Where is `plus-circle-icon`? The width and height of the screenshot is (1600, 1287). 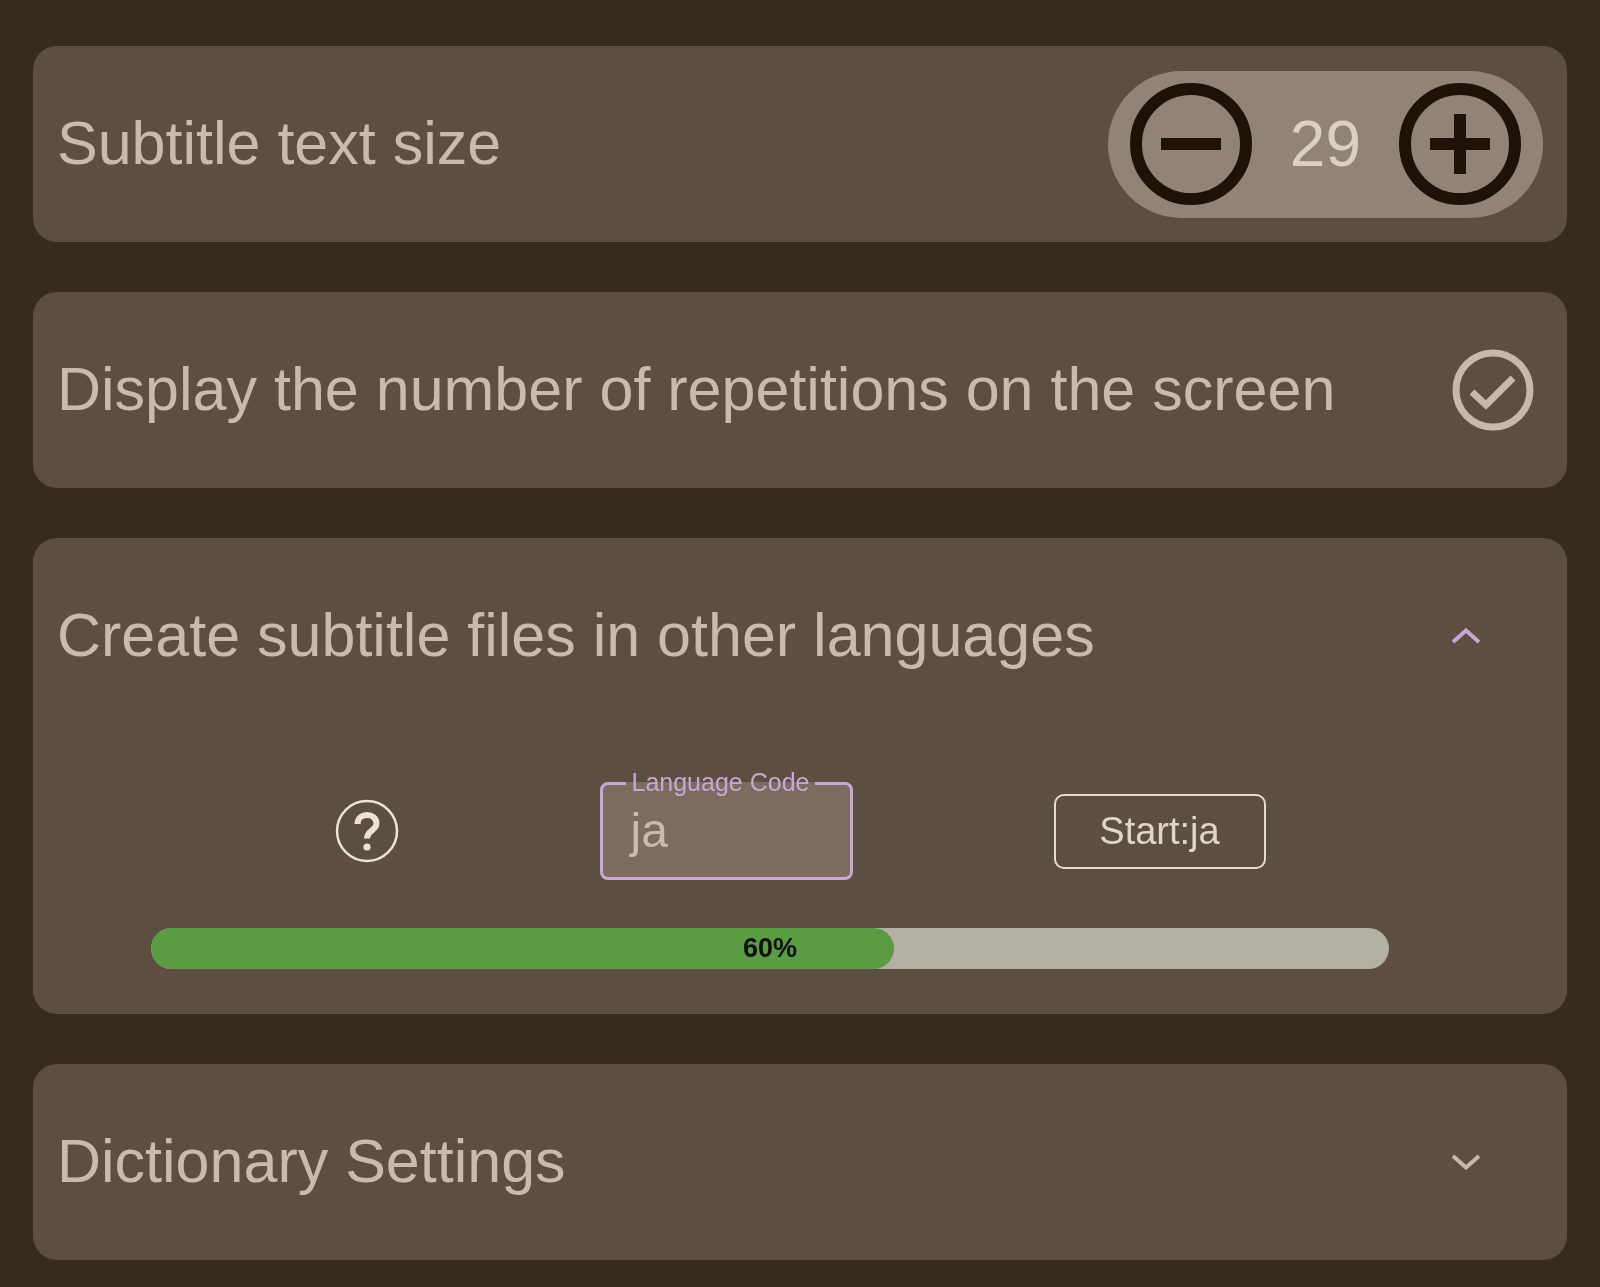
plus-circle-icon is located at coordinates (1460, 144).